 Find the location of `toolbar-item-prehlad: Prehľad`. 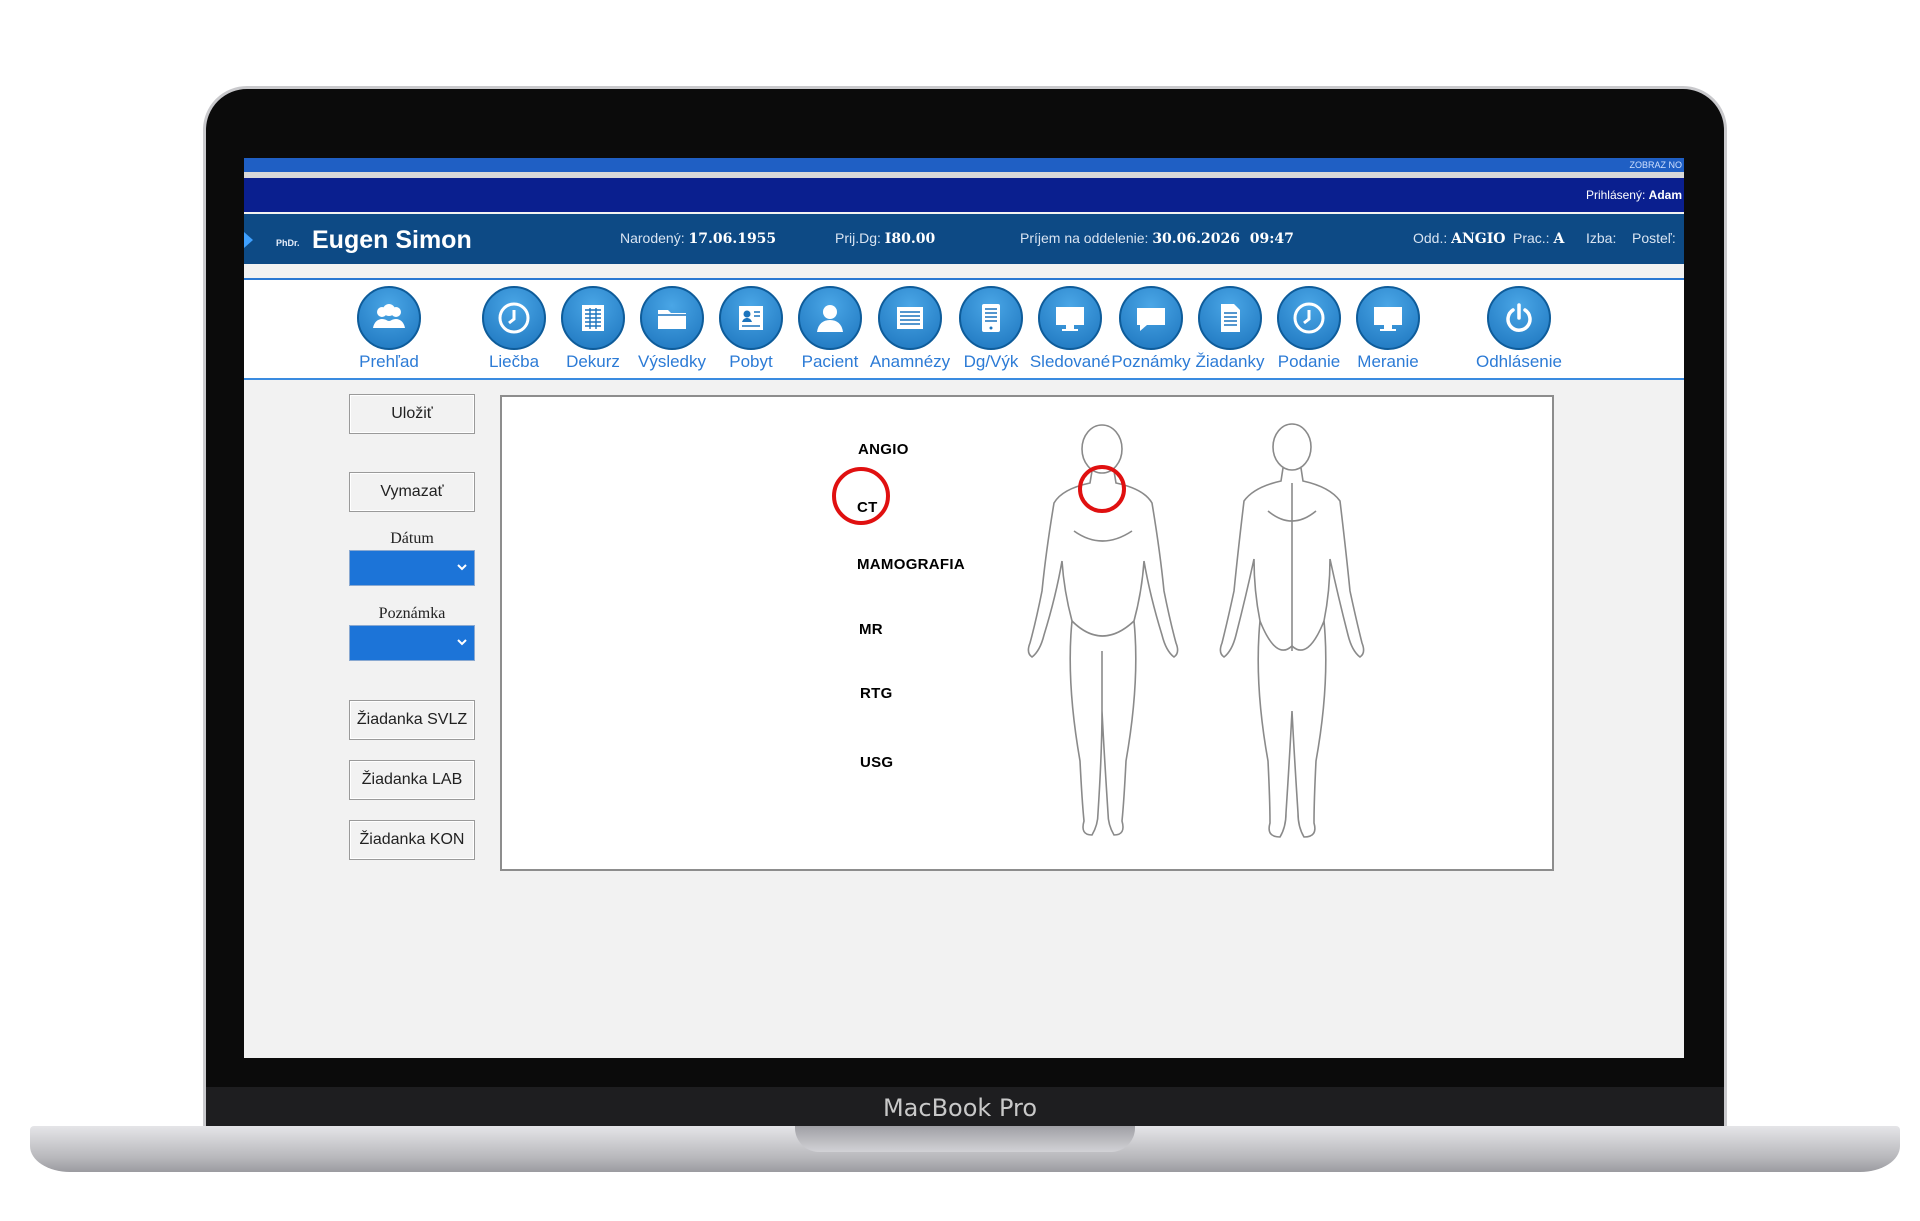

toolbar-item-prehlad: Prehľad is located at coordinates (389, 329).